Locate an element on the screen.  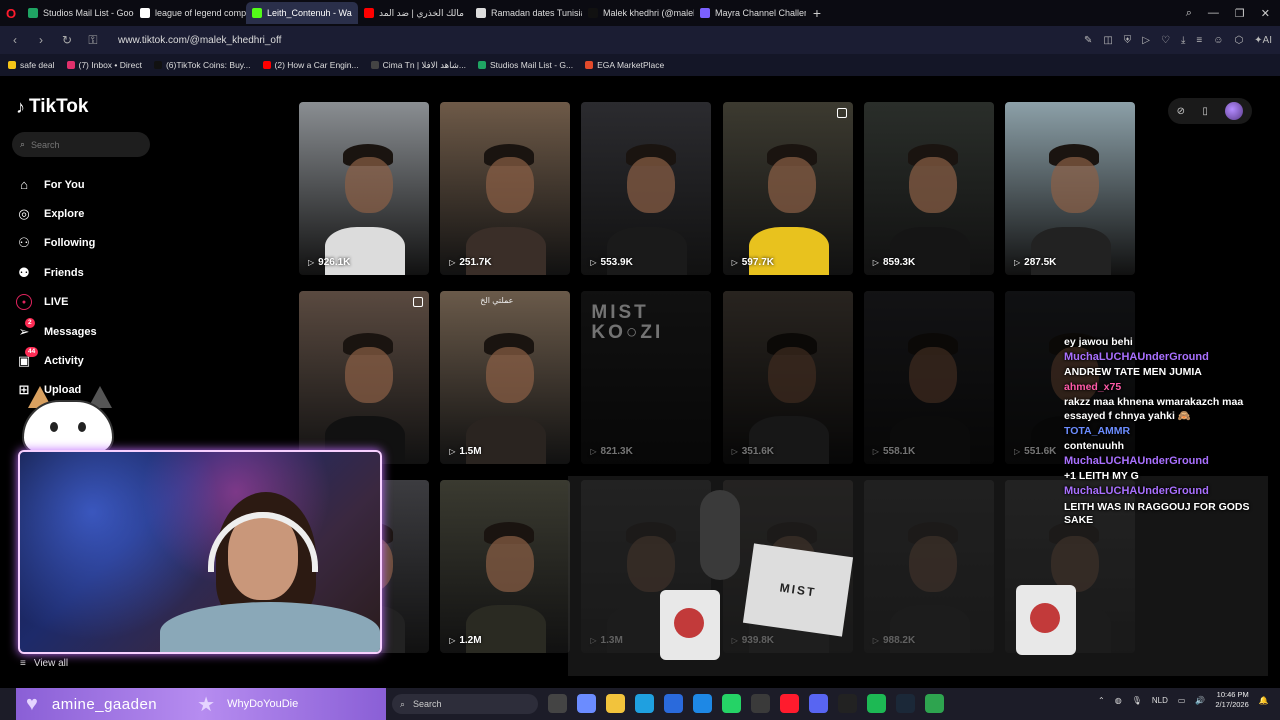
steam-icon is located at coordinates (905, 703).